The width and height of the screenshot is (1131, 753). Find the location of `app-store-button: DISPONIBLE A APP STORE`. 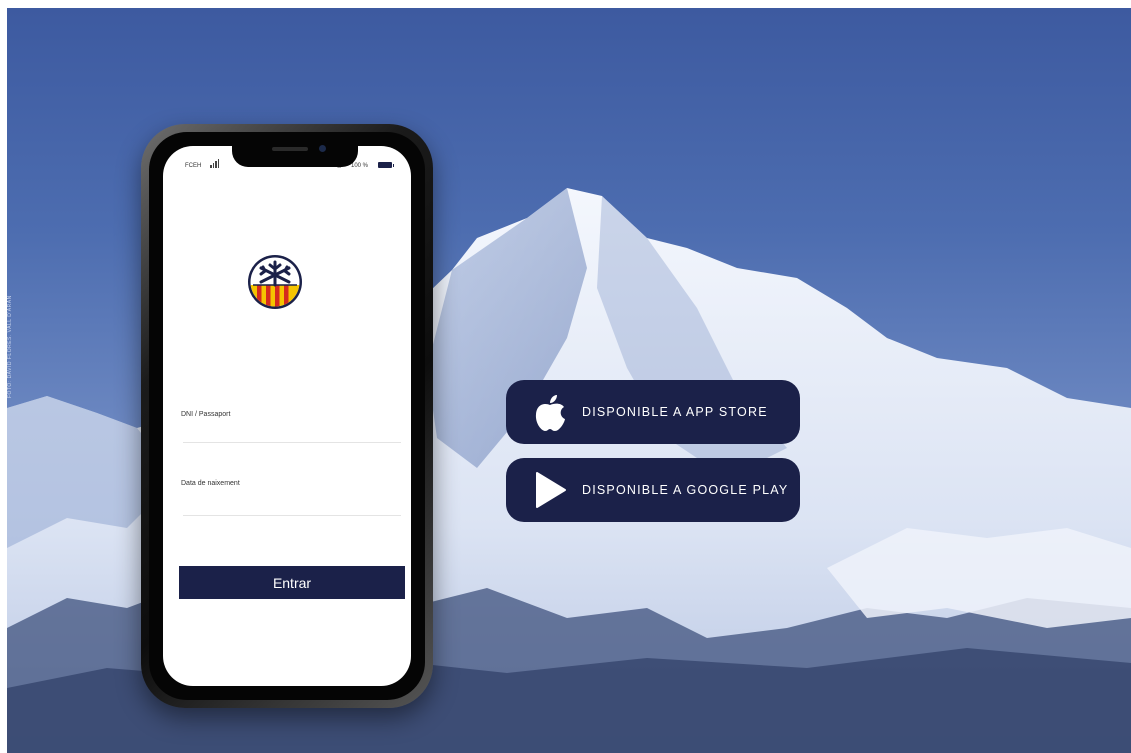

app-store-button: DISPONIBLE A APP STORE is located at coordinates (653, 412).